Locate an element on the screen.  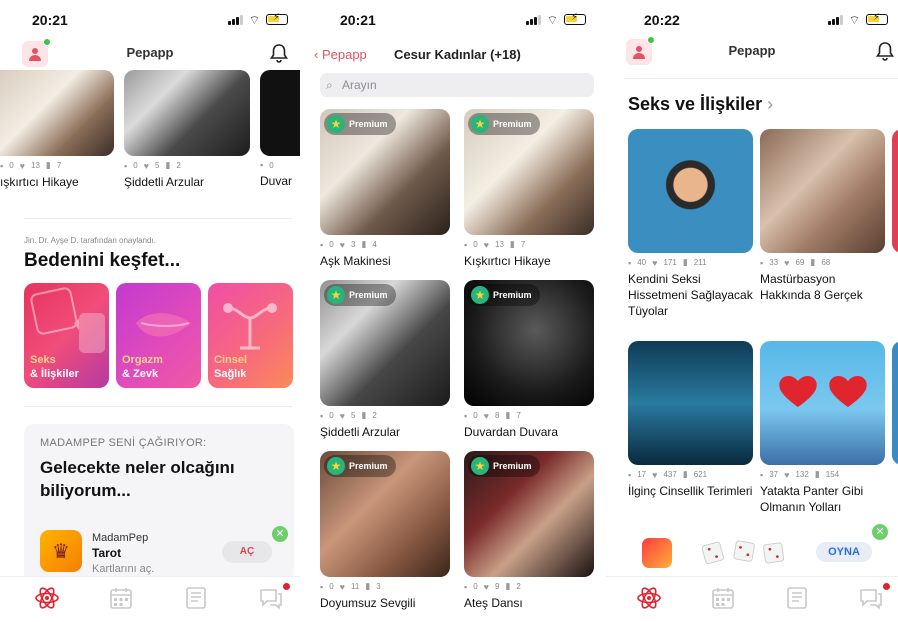
story-title: Şiddetli Arzular is located at coordinates (164, 182).